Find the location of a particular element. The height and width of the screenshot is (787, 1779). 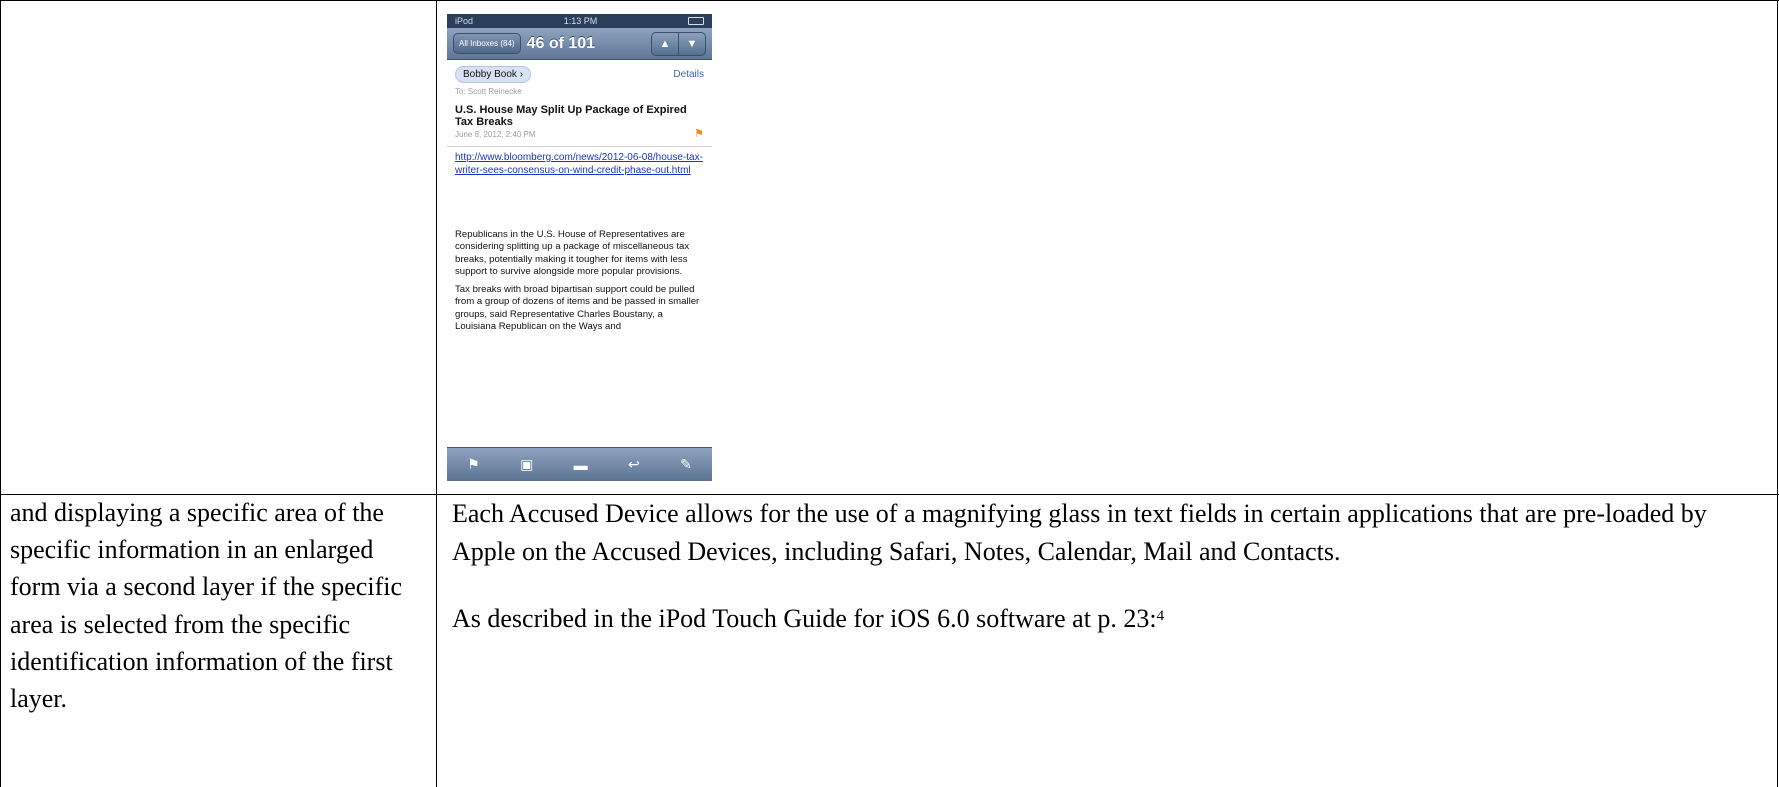

carrier-label: iPod is located at coordinates (464, 21).